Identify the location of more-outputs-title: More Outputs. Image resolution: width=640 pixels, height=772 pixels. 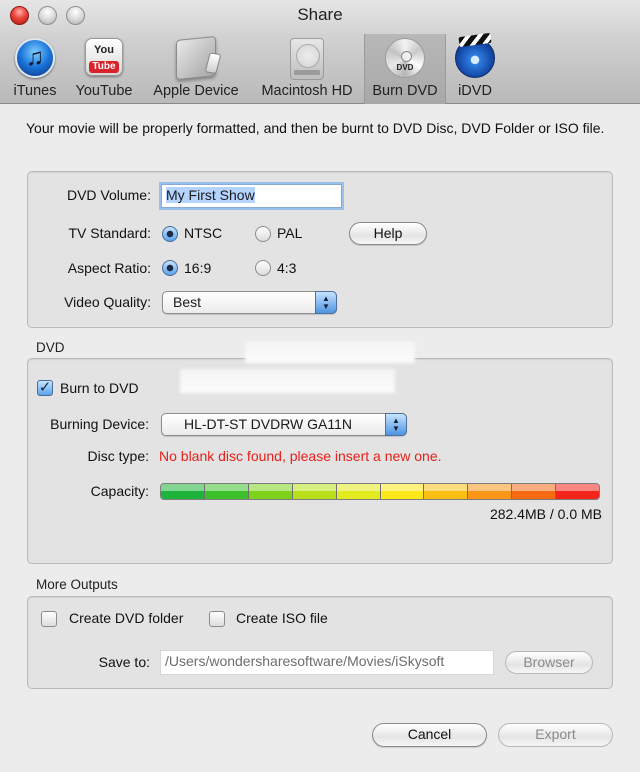
(77, 584).